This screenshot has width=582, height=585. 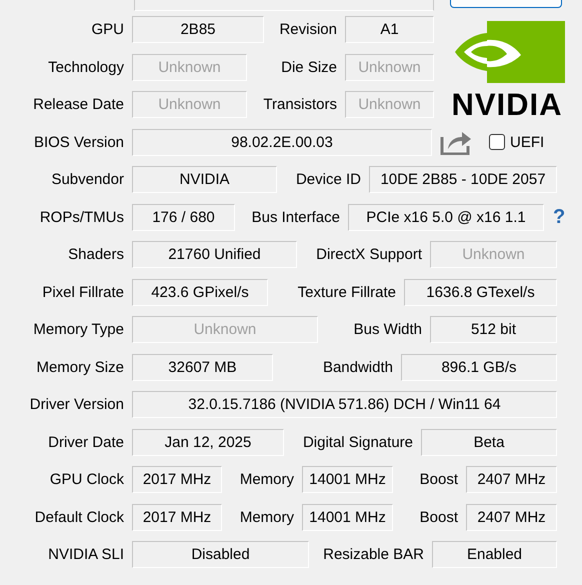 I want to click on value-field: NVIDIA, so click(x=204, y=180).